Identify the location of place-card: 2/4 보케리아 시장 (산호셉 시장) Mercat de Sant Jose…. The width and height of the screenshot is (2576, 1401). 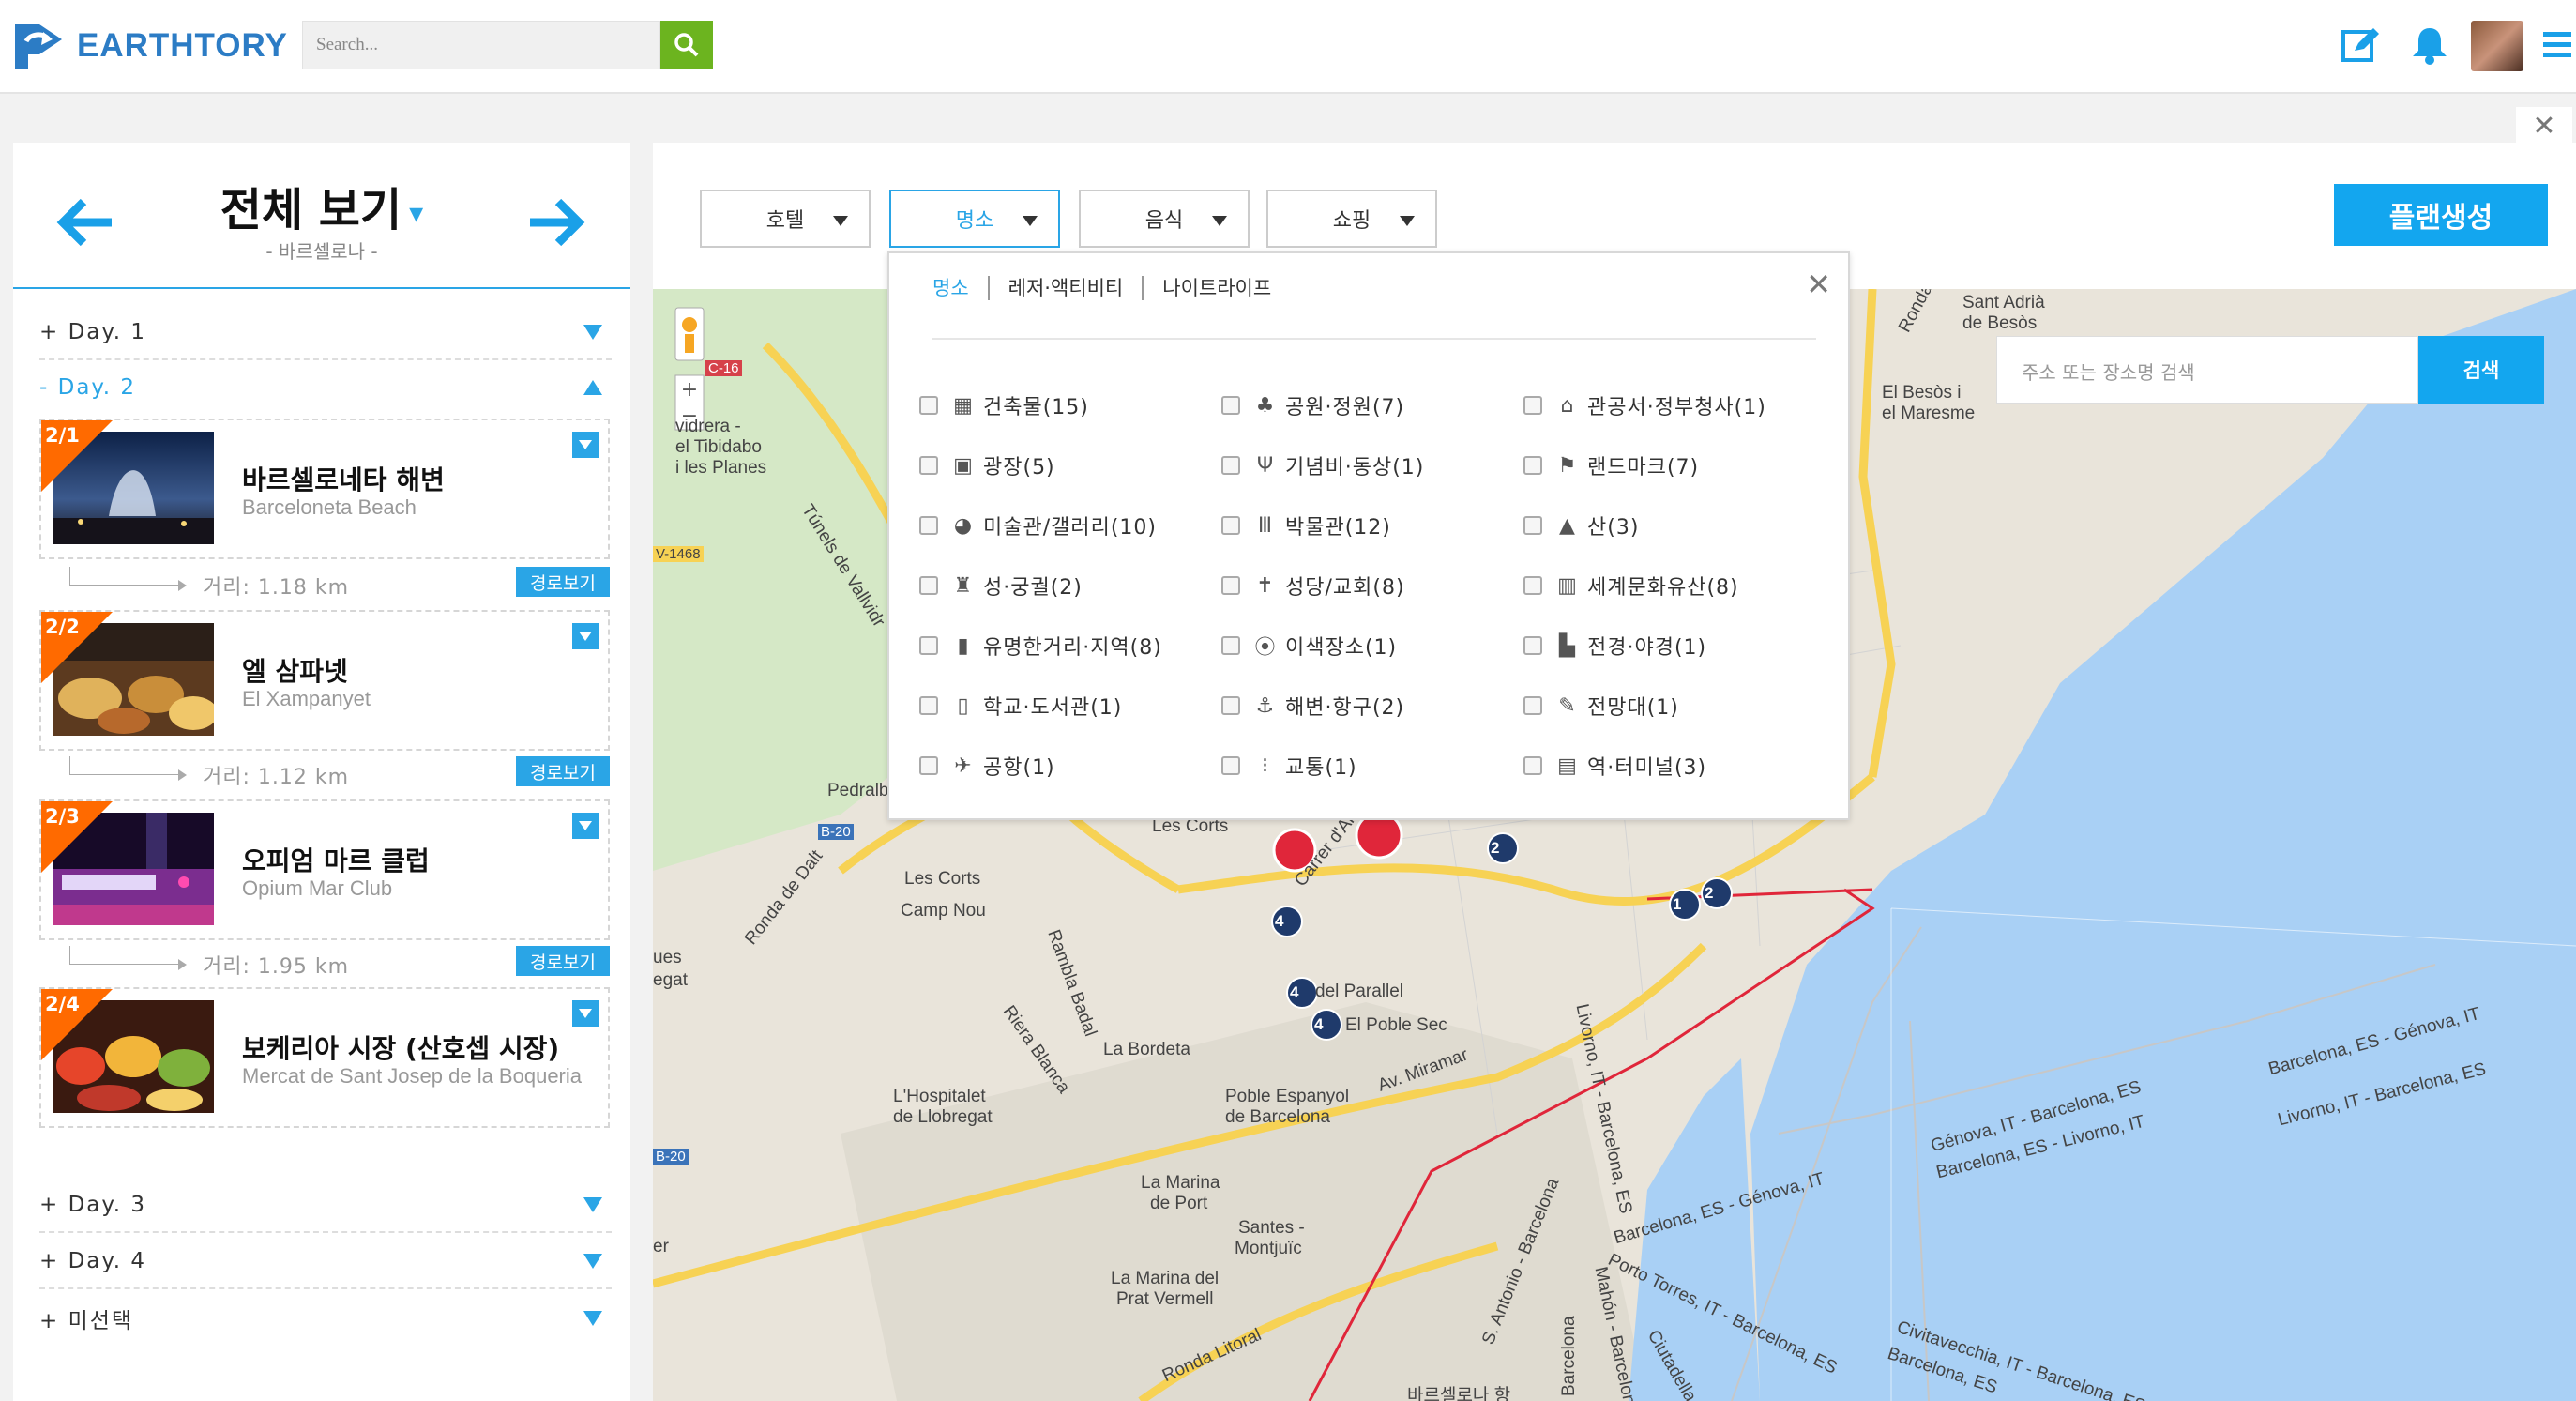
(324, 1057).